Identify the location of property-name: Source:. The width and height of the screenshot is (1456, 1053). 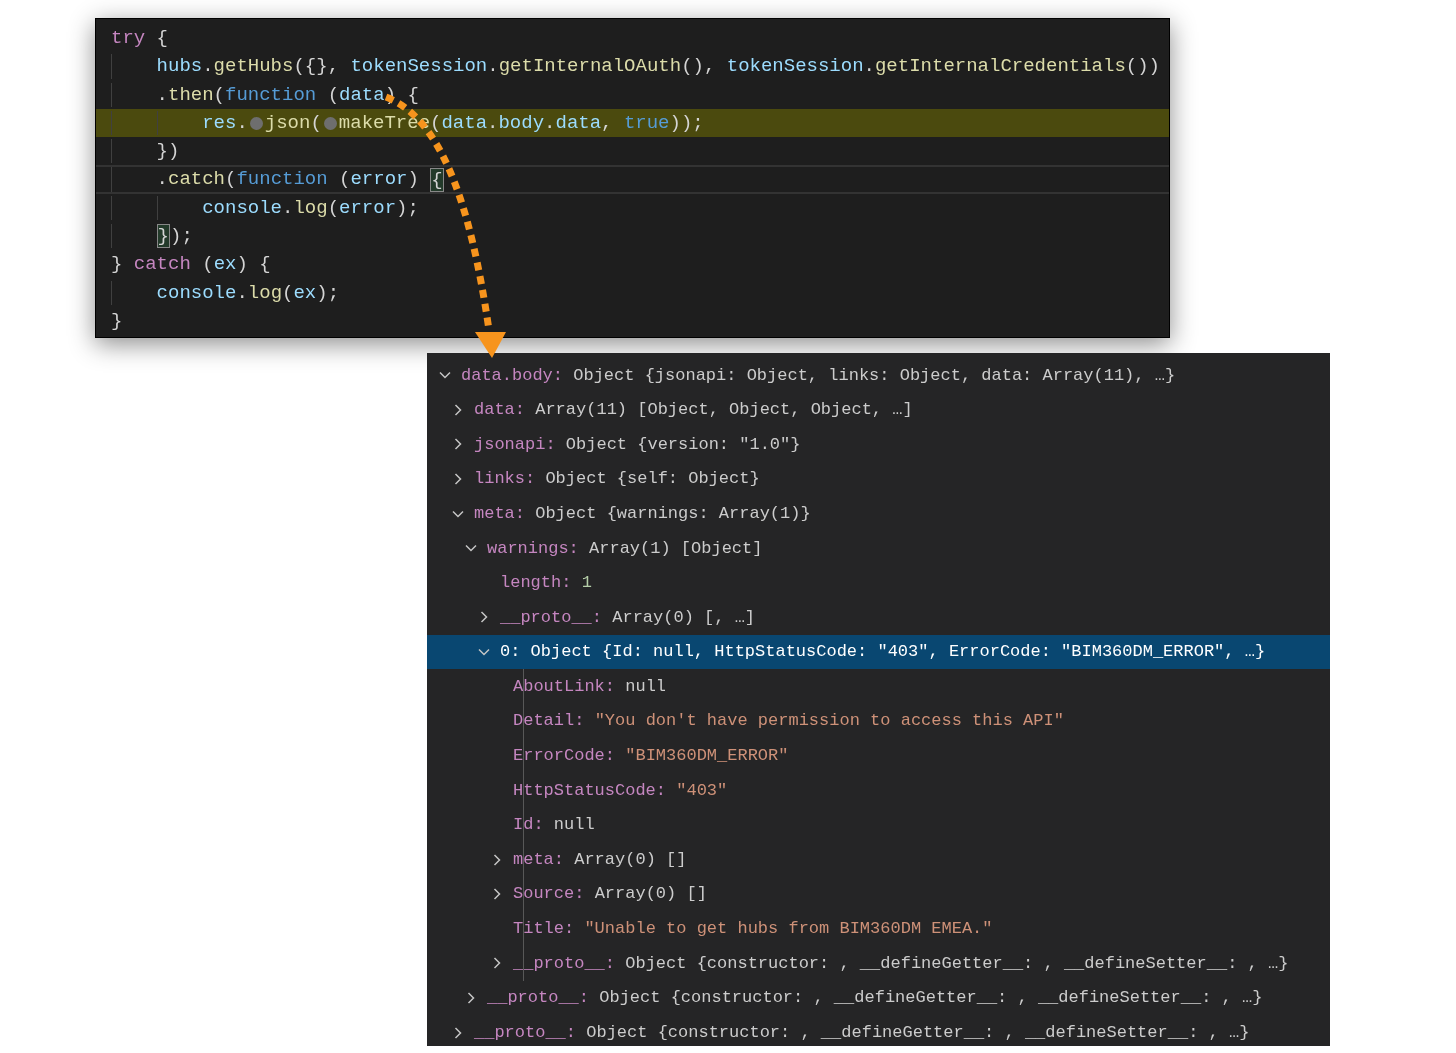
(549, 894).